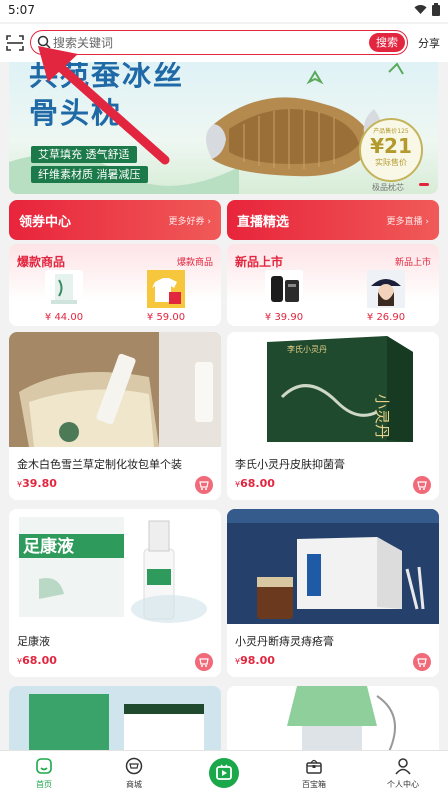 Image resolution: width=448 pixels, height=796 pixels. Describe the element at coordinates (333, 464) in the screenshot. I see `product-name-2: 李氏小灵丹皮肤抑菌膏` at that location.